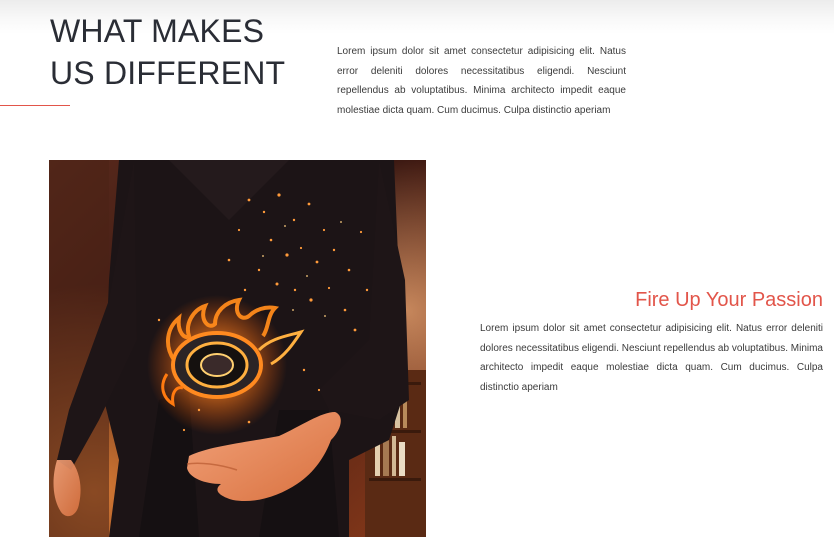  Describe the element at coordinates (157, 31) in the screenshot. I see `section-title-line-1: WHAT MAKES` at that location.